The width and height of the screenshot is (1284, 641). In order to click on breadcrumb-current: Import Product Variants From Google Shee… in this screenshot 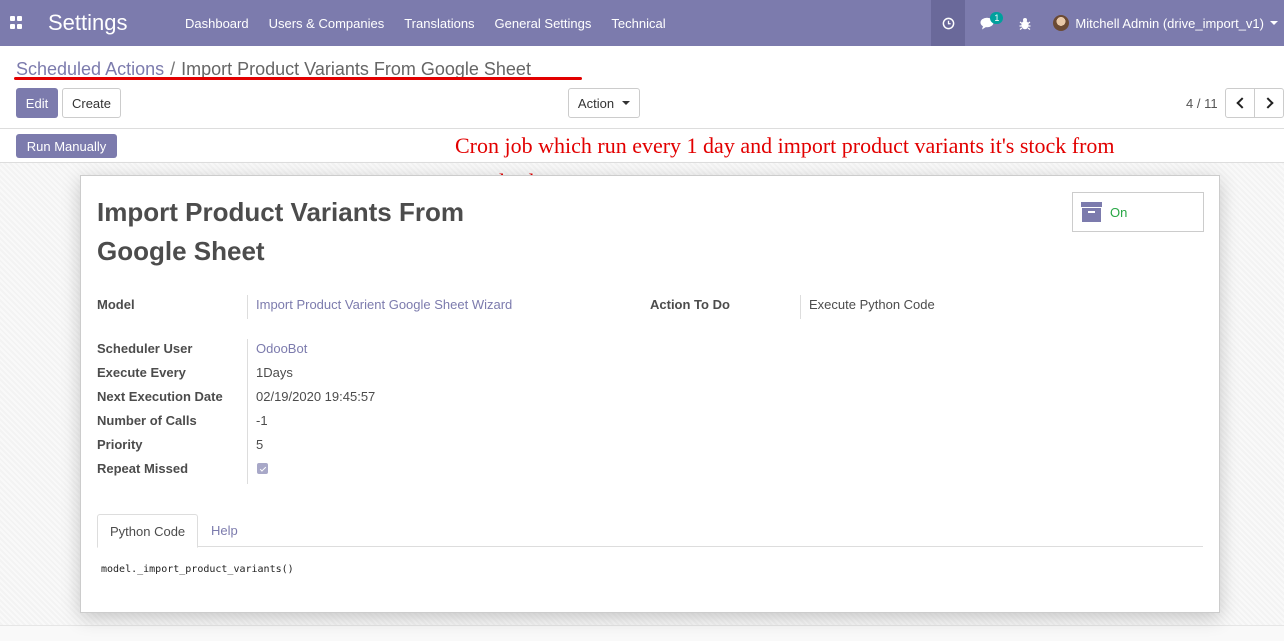, I will do `click(356, 69)`.